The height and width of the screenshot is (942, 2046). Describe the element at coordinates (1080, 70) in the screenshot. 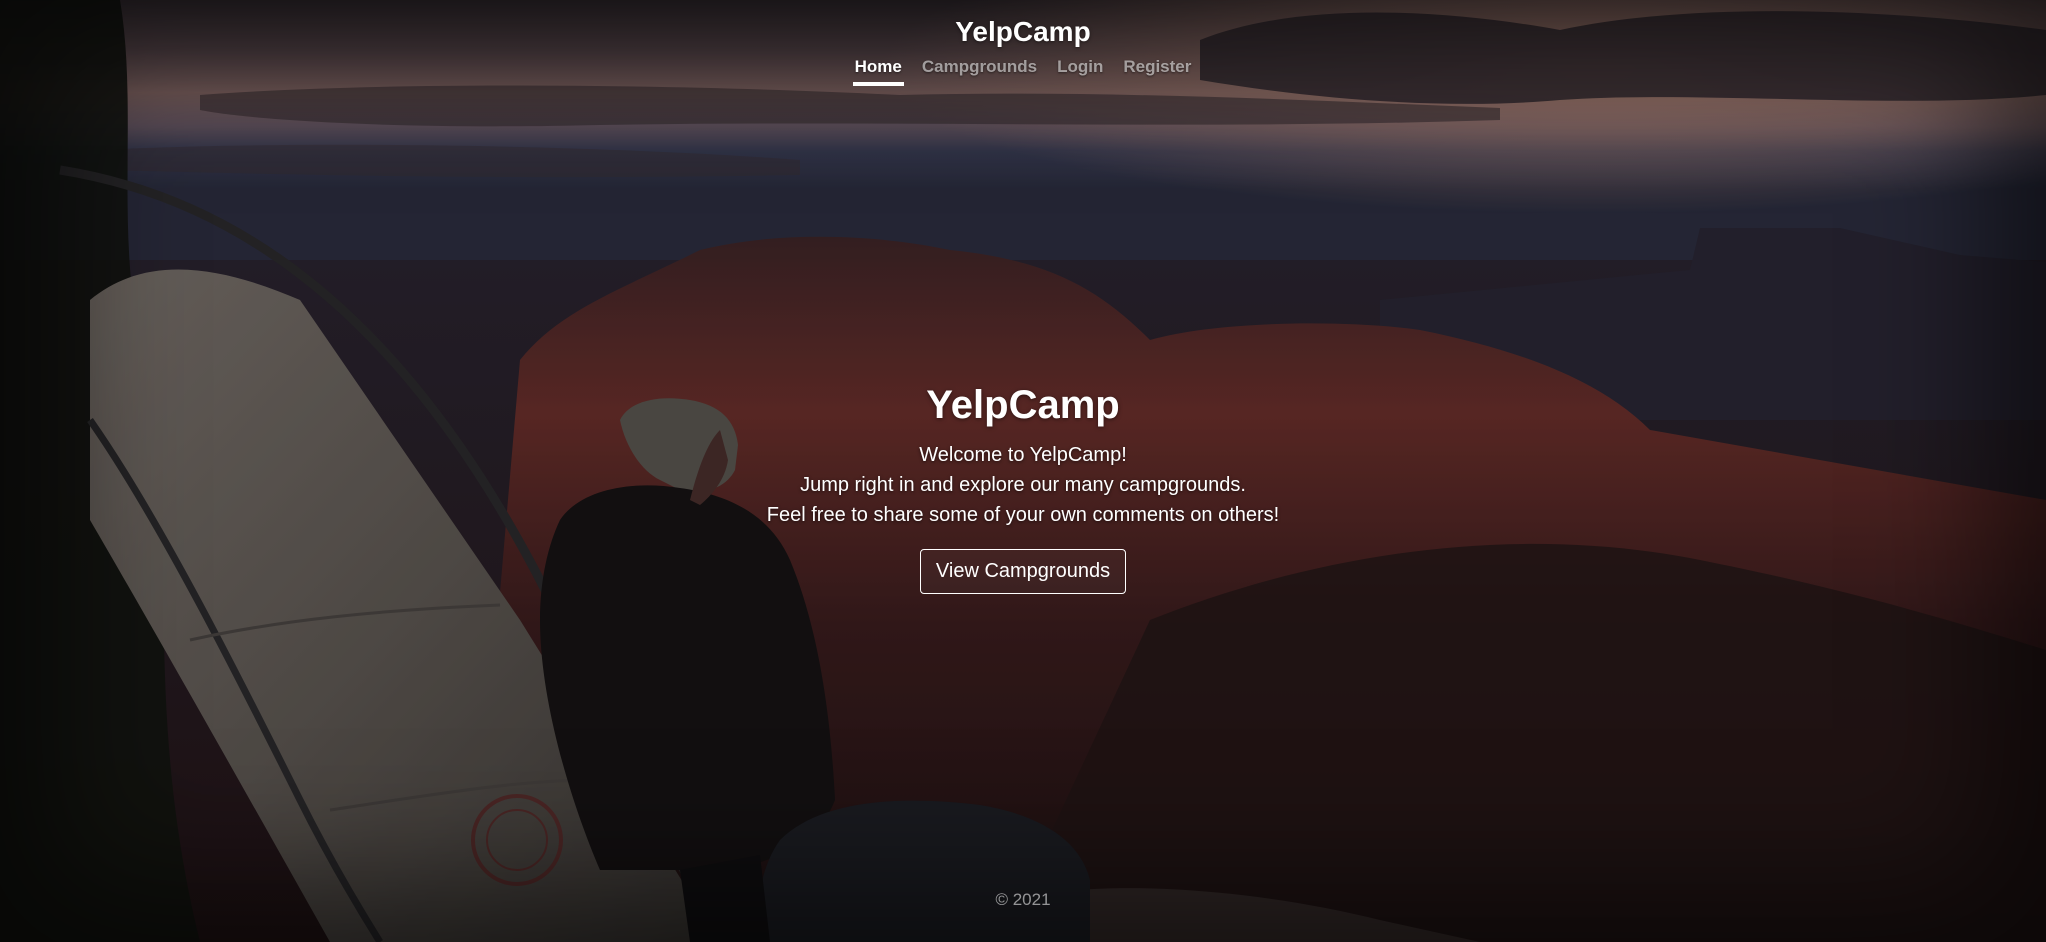

I see `nav-link-login: Login` at that location.